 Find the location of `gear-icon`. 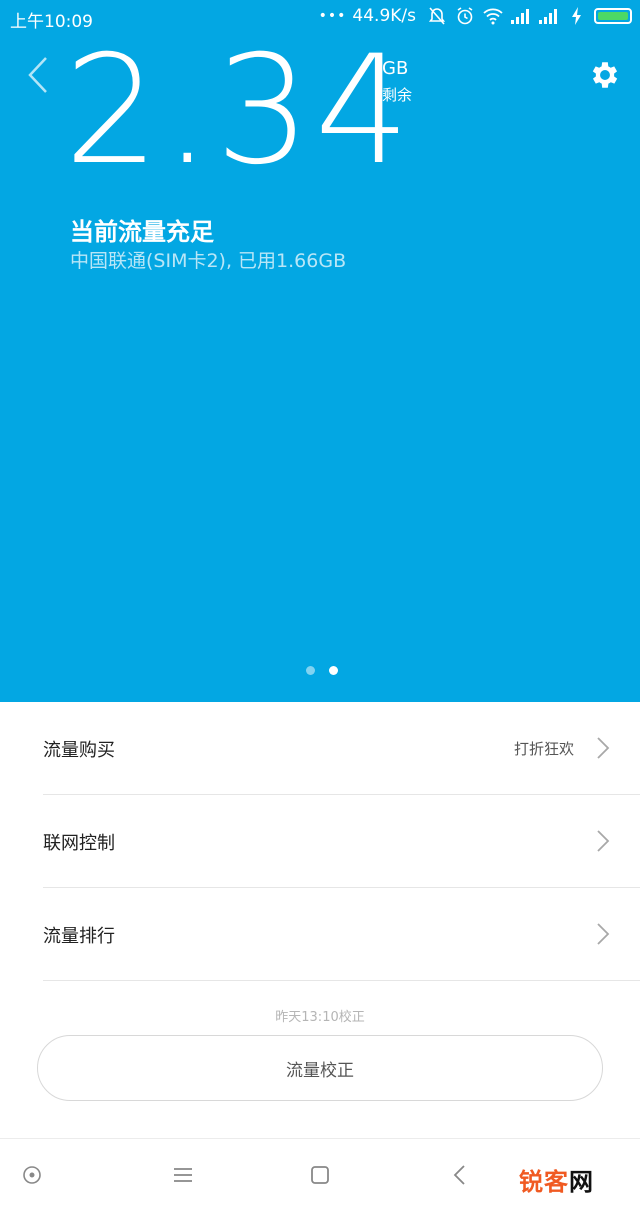

gear-icon is located at coordinates (605, 75).